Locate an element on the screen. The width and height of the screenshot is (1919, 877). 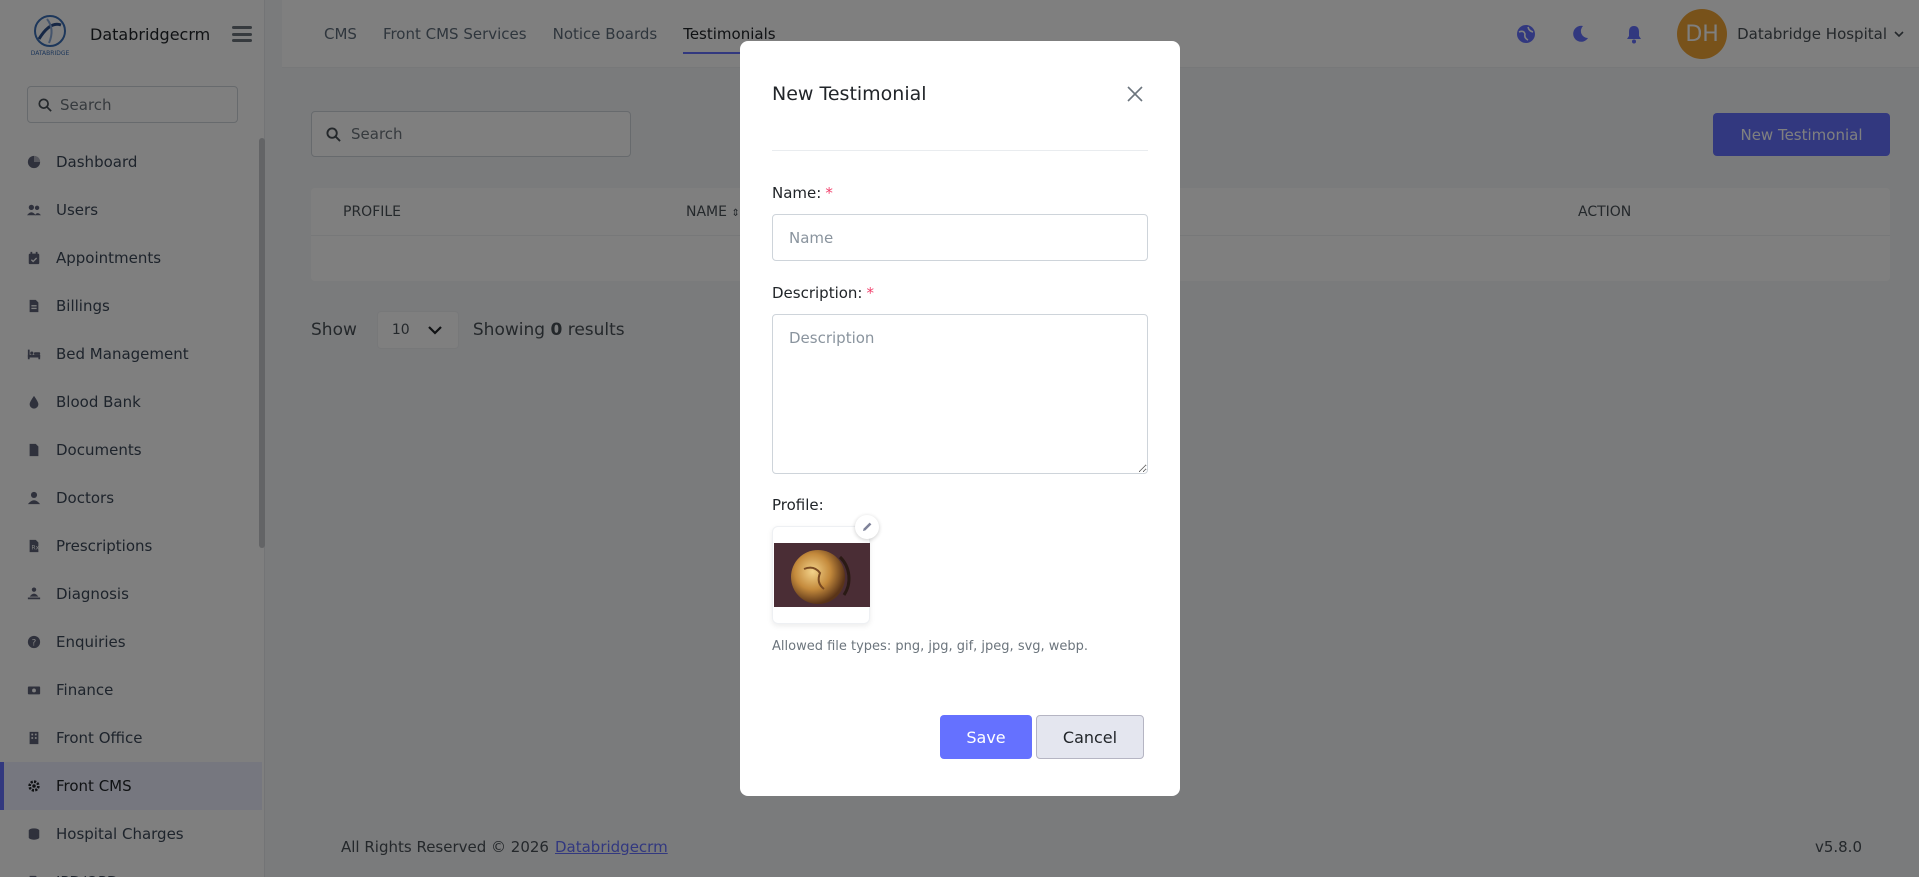
profile-image-preview is located at coordinates (821, 575).